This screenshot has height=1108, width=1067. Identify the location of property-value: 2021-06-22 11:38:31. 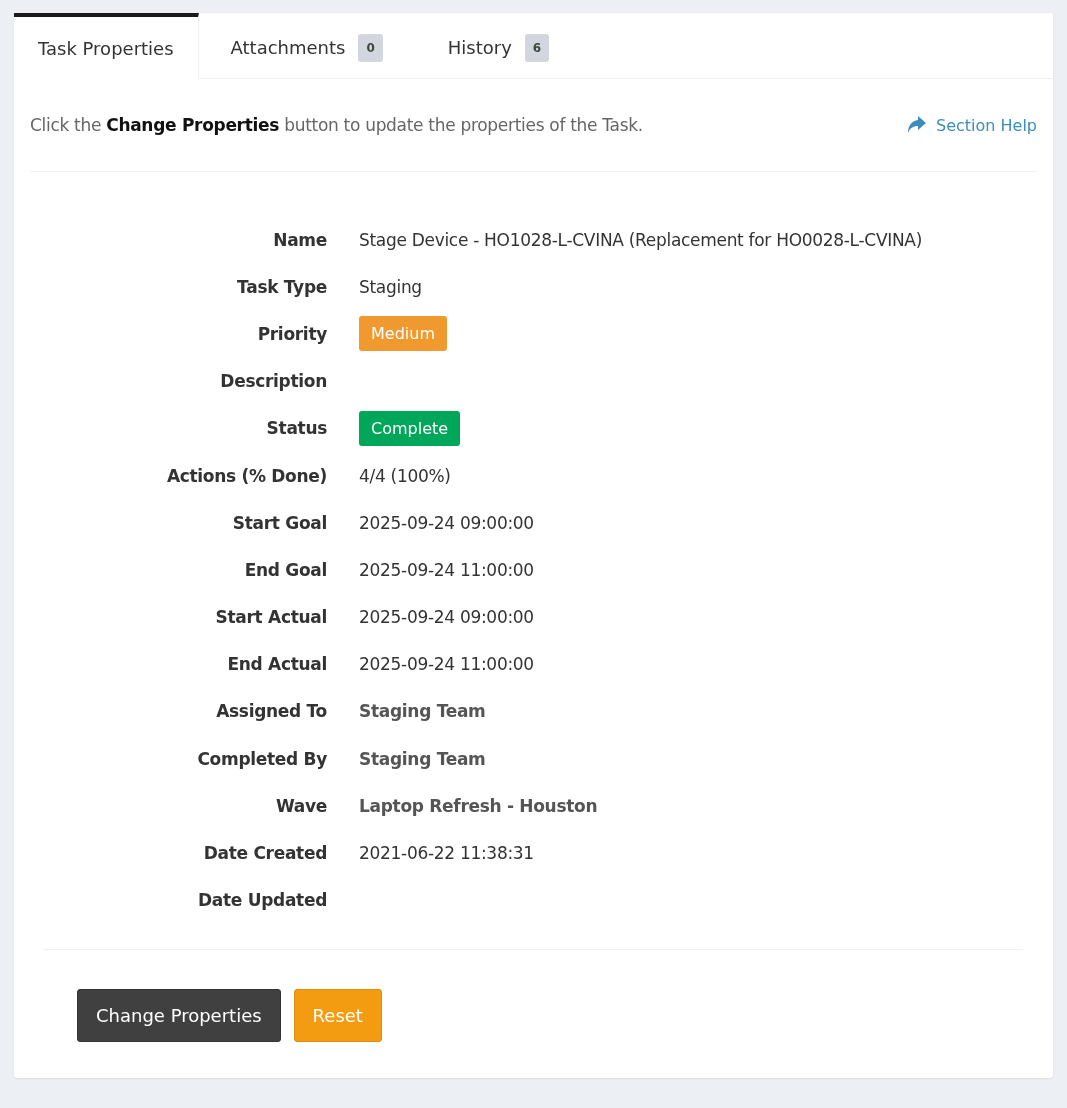
(446, 853).